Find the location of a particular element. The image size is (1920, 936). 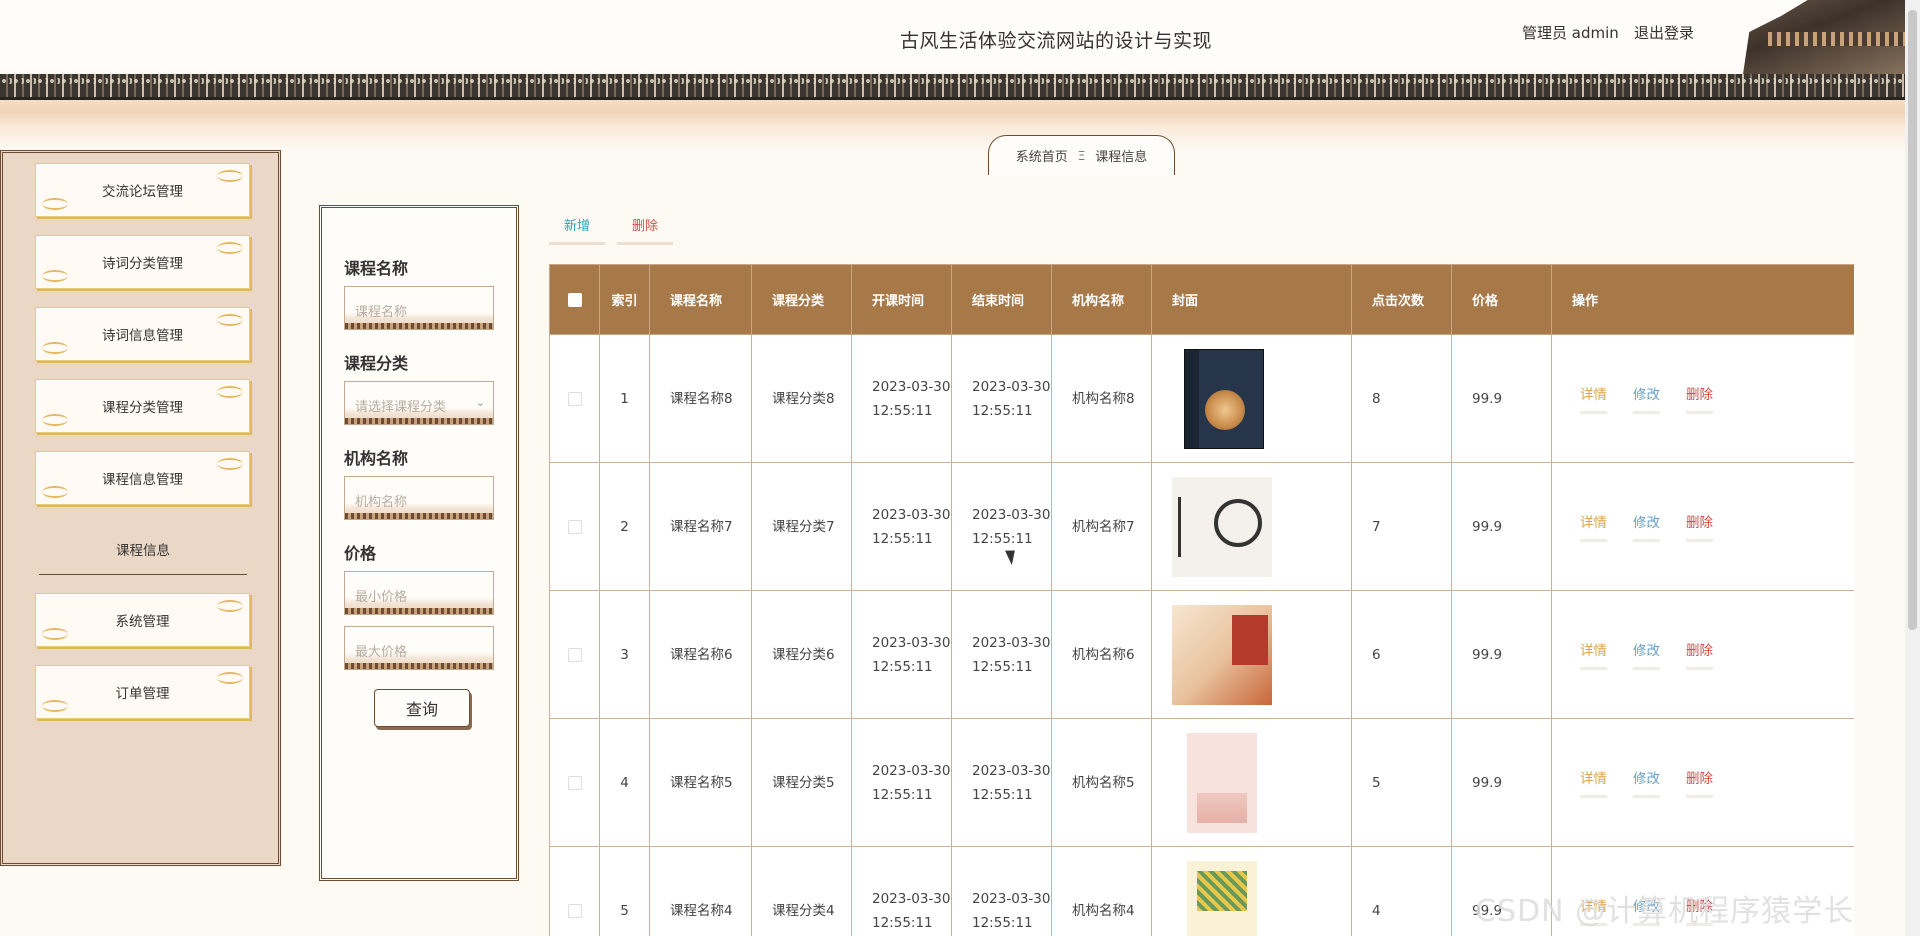

sidebar-item-orders: 订单管理 is located at coordinates (142, 692).